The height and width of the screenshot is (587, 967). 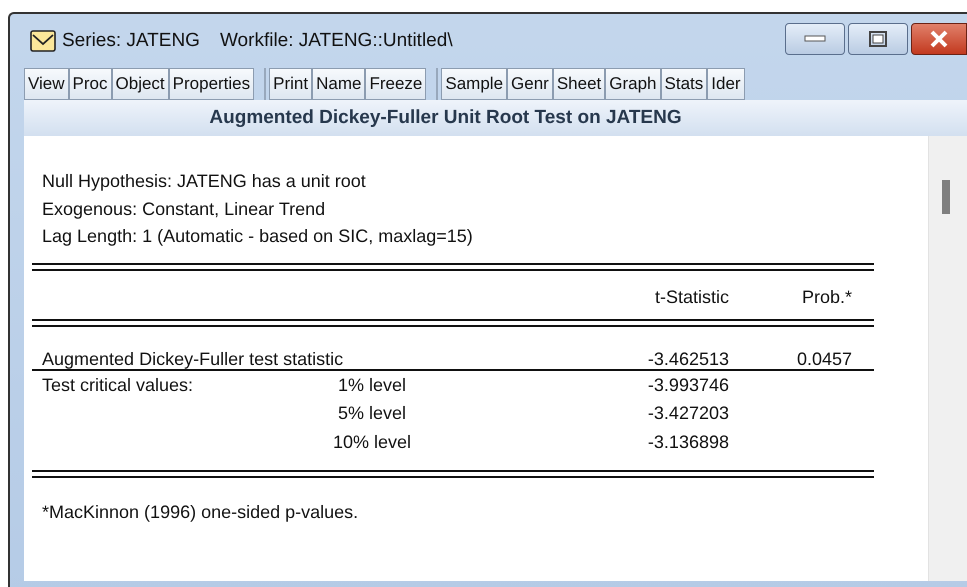 I want to click on maximize-icon, so click(x=878, y=39).